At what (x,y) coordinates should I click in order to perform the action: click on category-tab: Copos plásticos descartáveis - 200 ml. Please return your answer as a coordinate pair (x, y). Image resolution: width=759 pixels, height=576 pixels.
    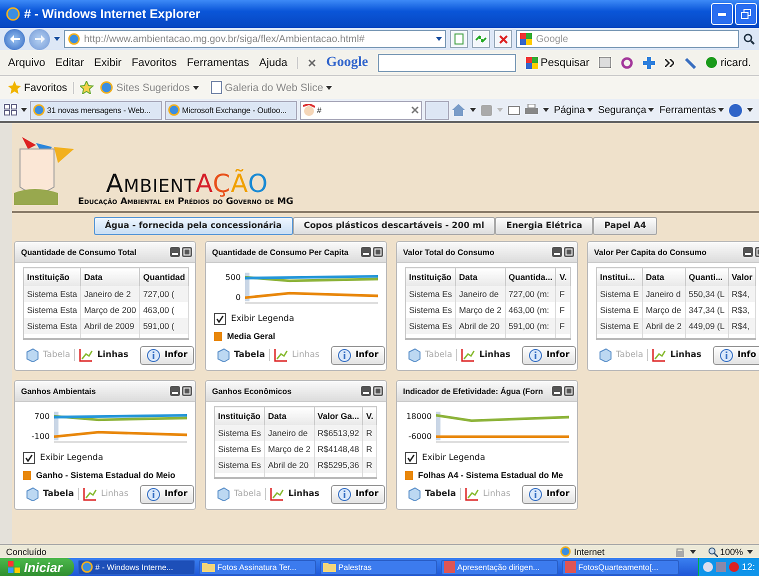
    Looking at the image, I should click on (394, 226).